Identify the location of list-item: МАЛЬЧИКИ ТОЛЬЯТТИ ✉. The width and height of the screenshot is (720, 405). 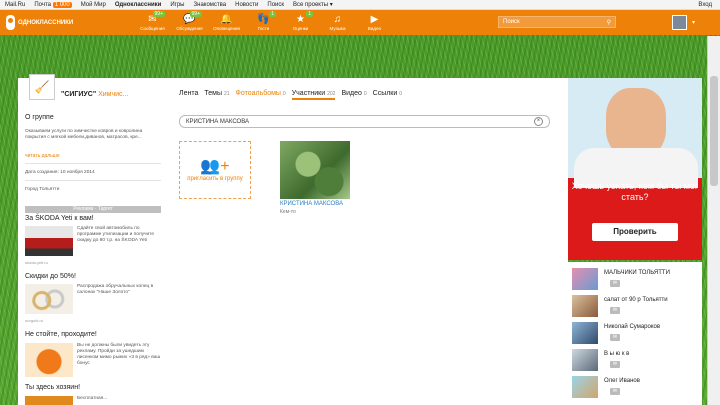
(636, 279).